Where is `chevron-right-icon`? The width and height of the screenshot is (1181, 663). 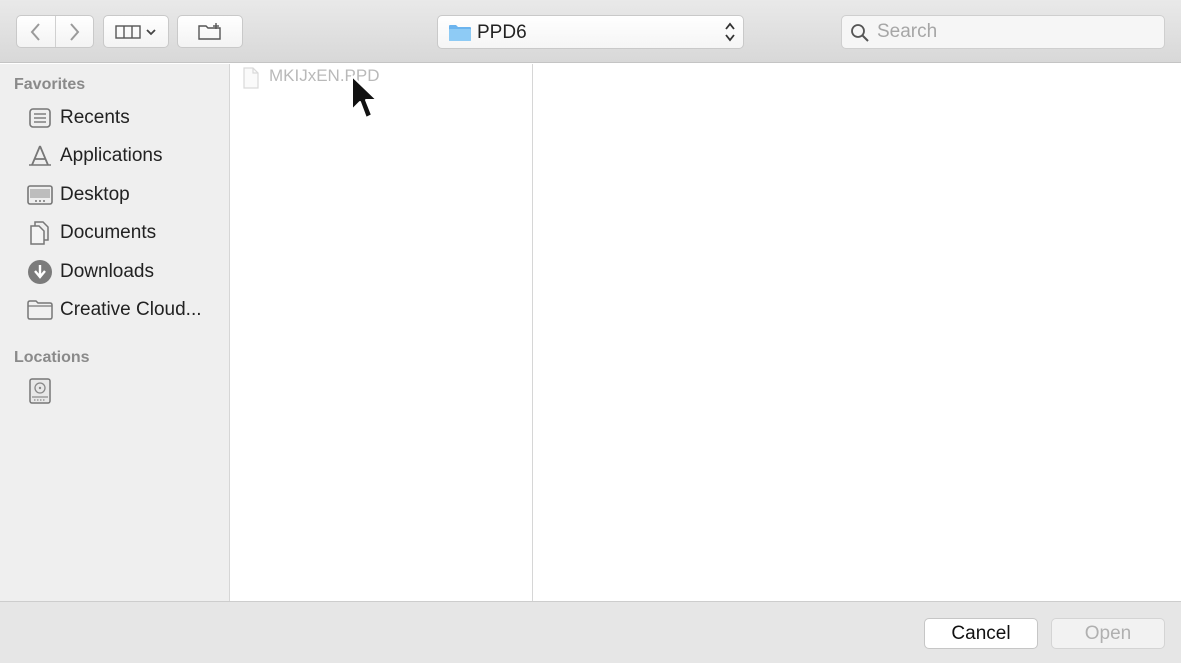 chevron-right-icon is located at coordinates (75, 31).